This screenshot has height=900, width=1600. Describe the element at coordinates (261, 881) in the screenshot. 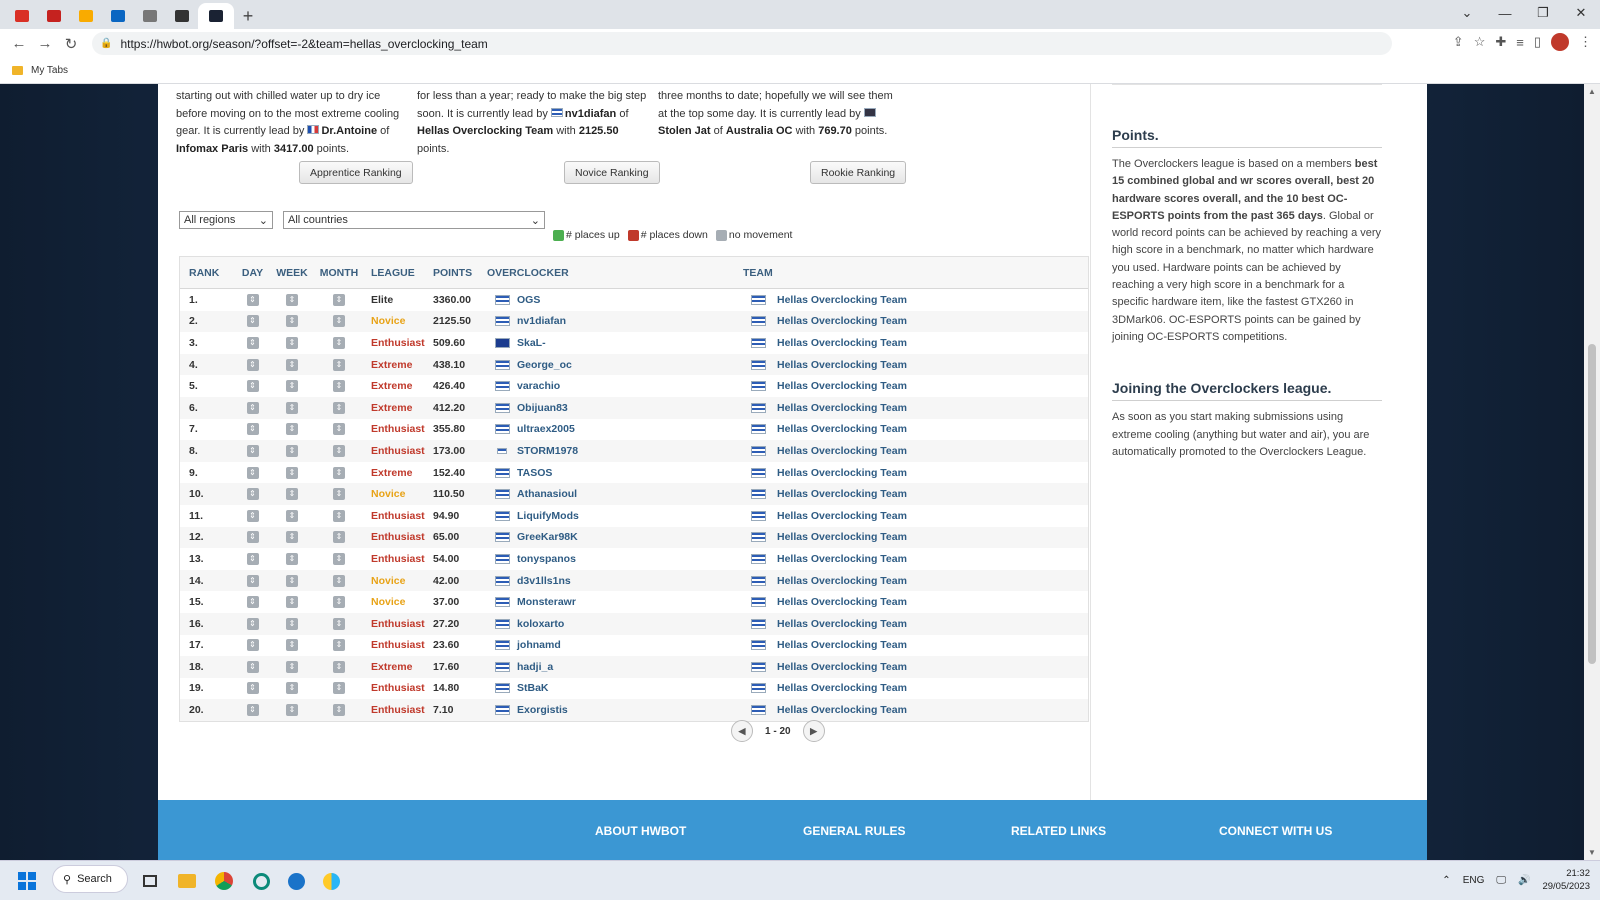

I see `app-icon-teal` at that location.